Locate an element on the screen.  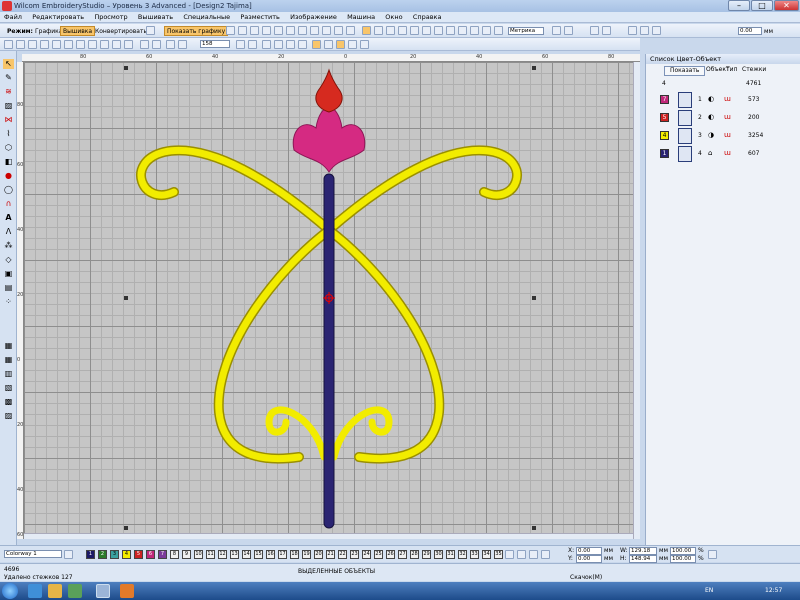
star-tool-icon: ◯ is located at coordinates (8, 190).